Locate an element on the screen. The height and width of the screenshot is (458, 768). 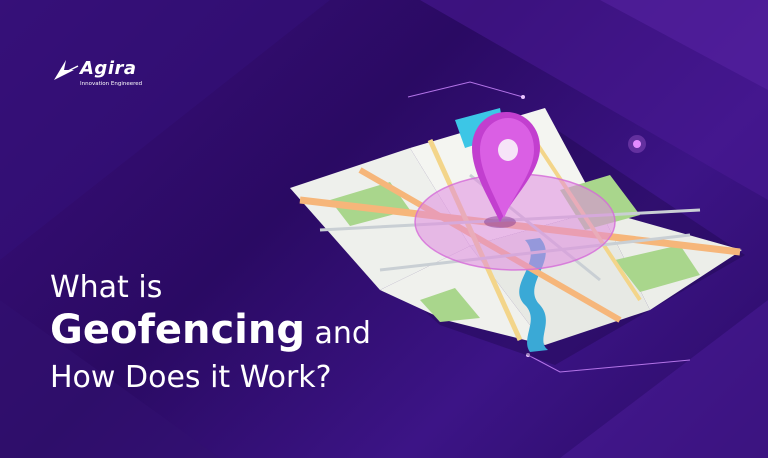
headline-line-2: Geofencing and is located at coordinates (210, 332).